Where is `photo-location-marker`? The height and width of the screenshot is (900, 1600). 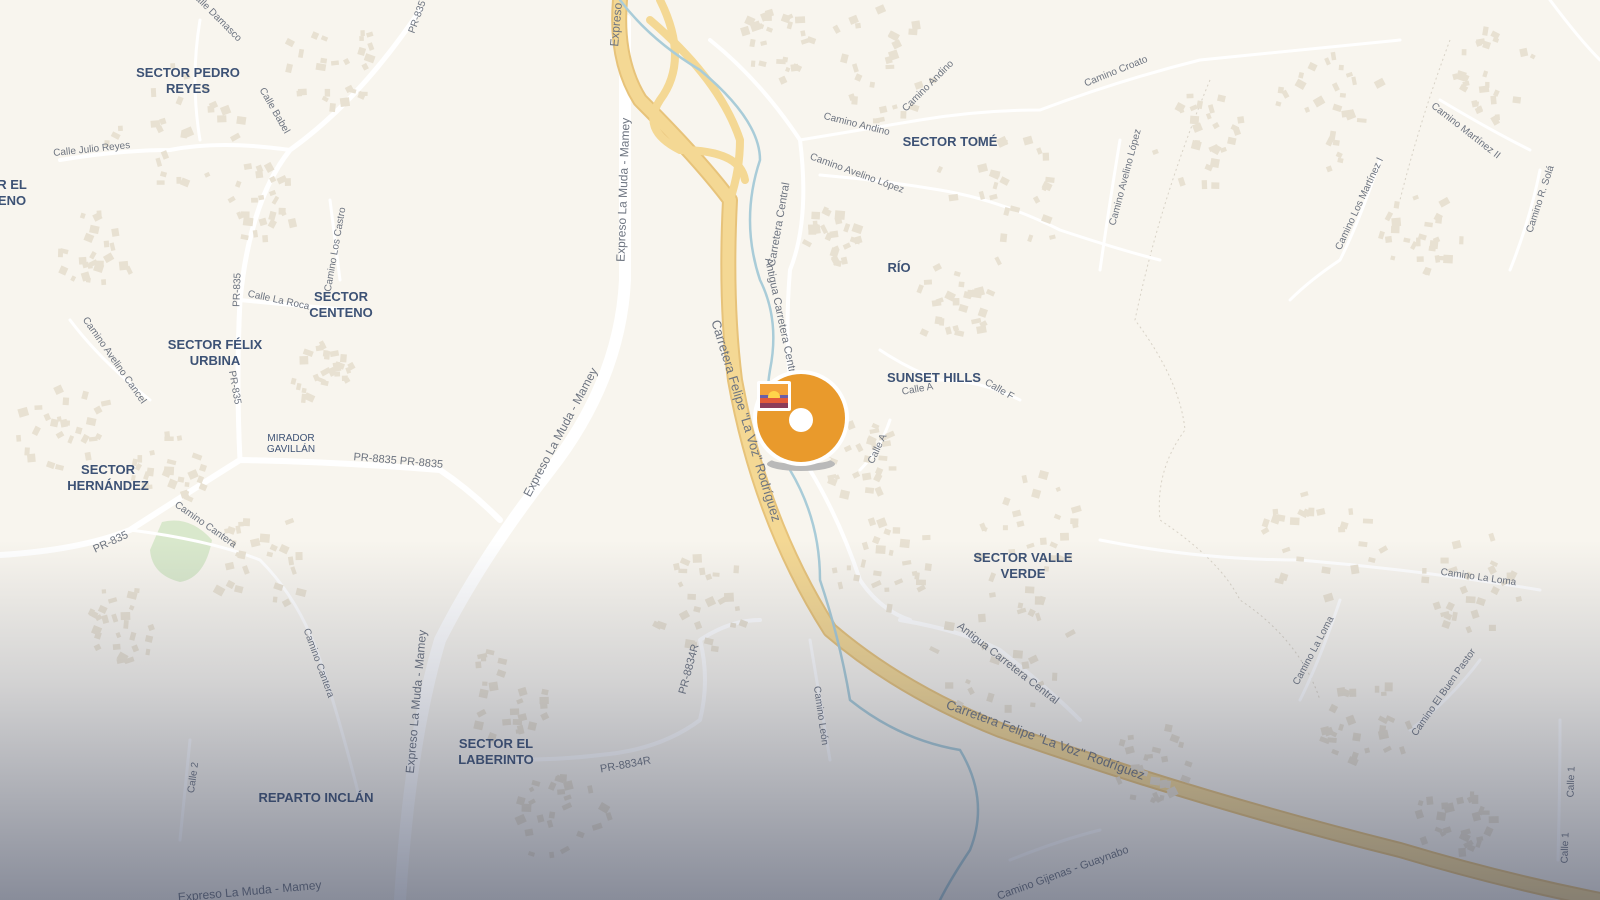 photo-location-marker is located at coordinates (803, 425).